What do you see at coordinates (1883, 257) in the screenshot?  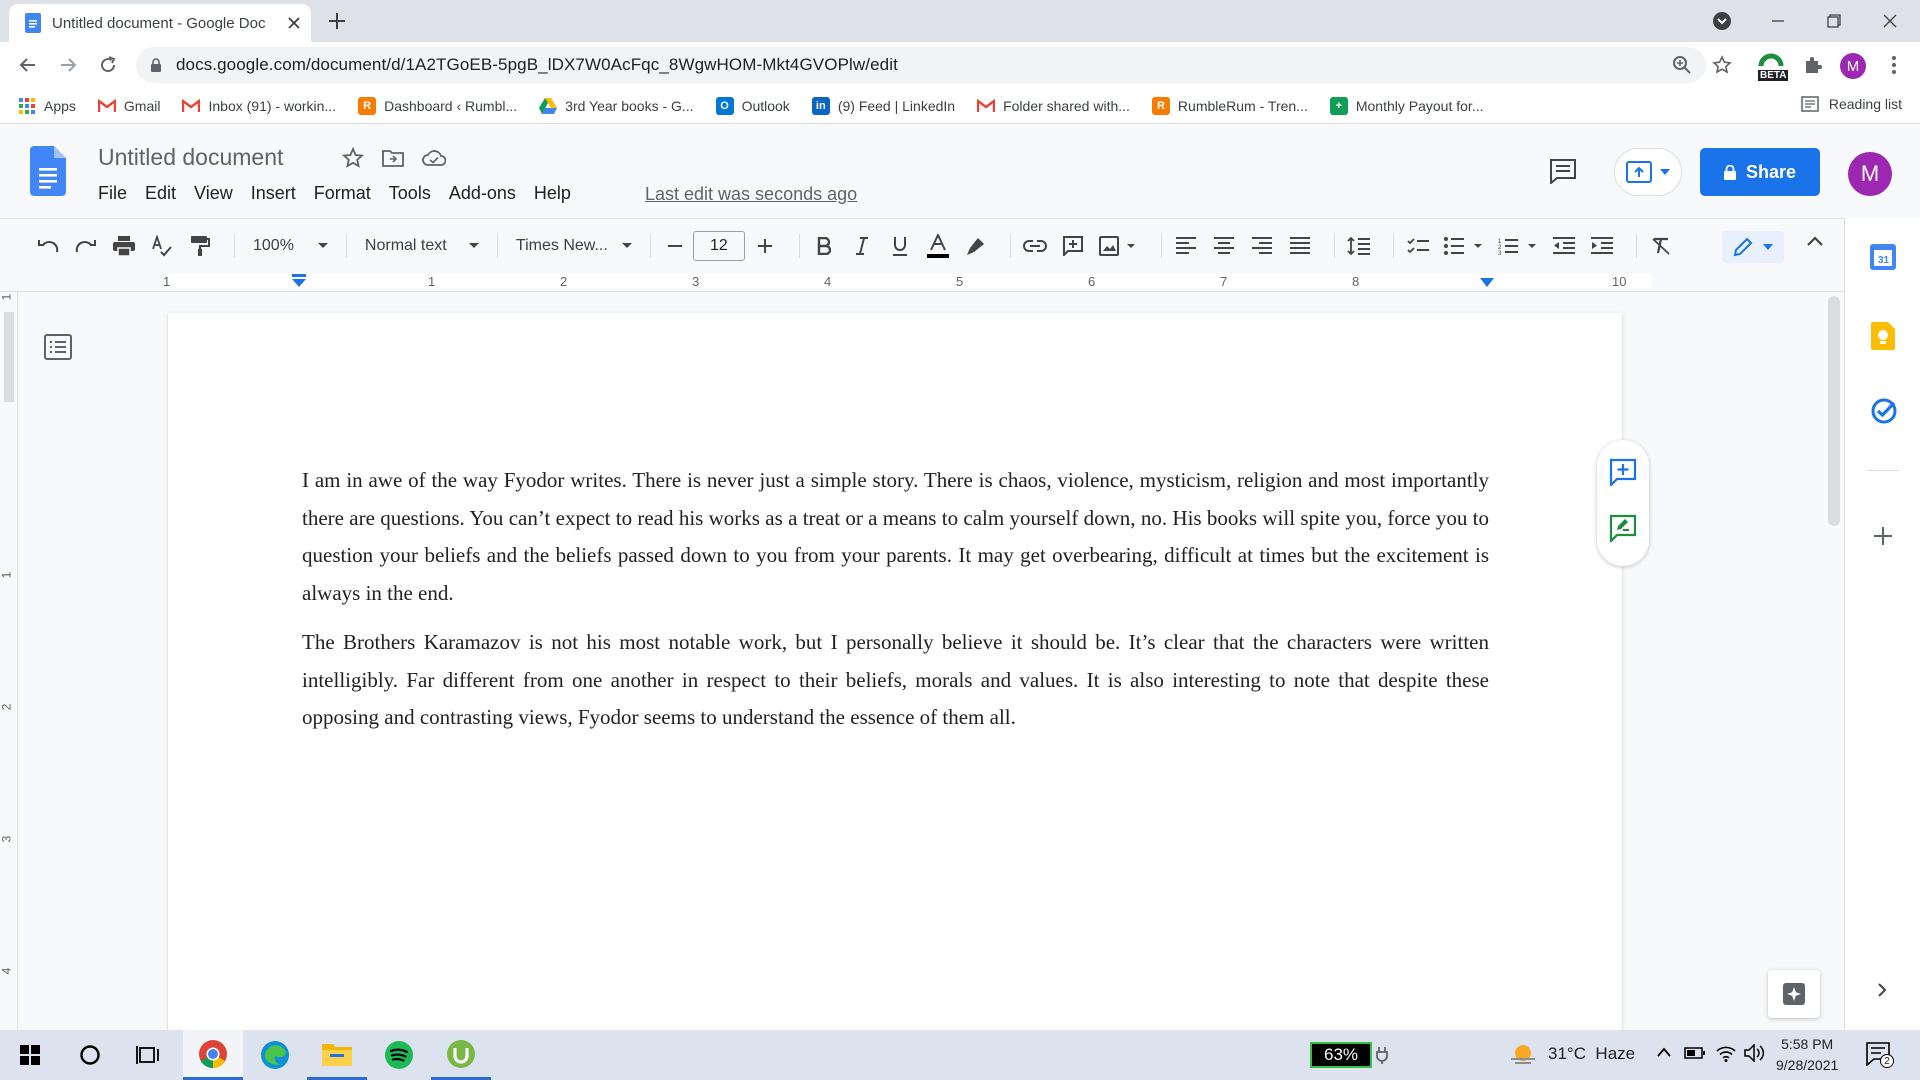 I see `calendar-icon: 31` at bounding box center [1883, 257].